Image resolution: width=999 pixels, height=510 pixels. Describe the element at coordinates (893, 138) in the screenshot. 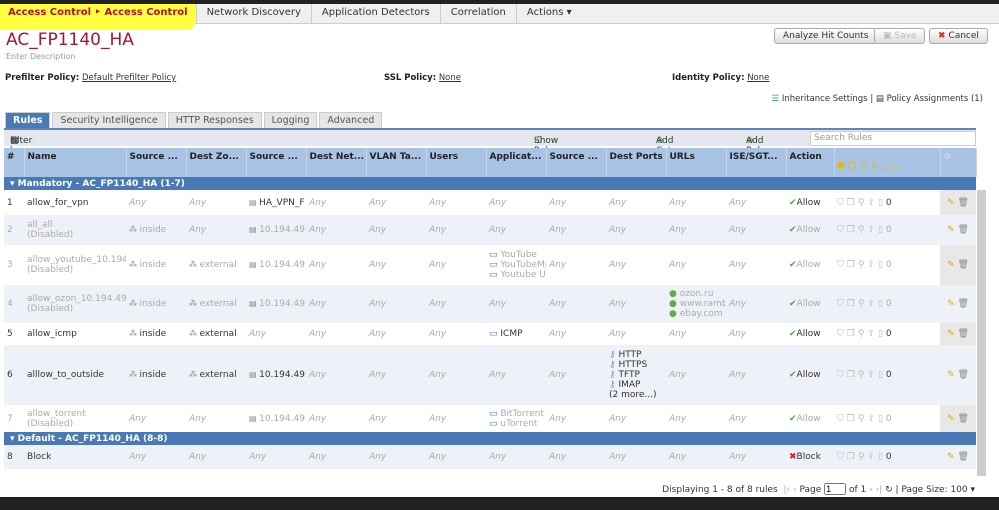

I see `search-rules-input: Search Rules` at that location.